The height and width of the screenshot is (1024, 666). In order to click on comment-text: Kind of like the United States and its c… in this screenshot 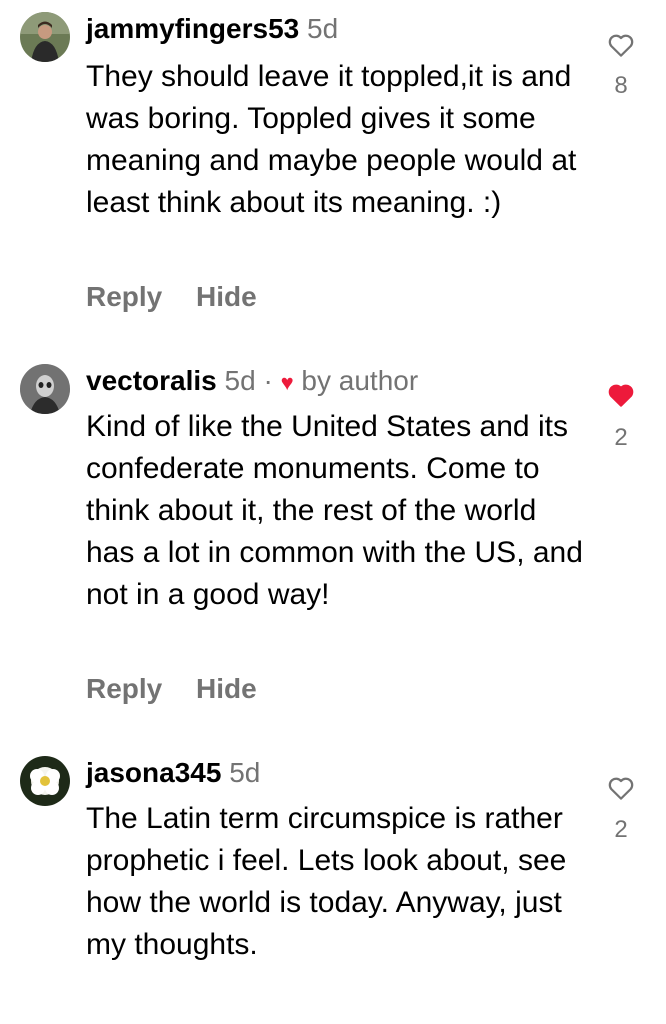, I will do `click(334, 510)`.